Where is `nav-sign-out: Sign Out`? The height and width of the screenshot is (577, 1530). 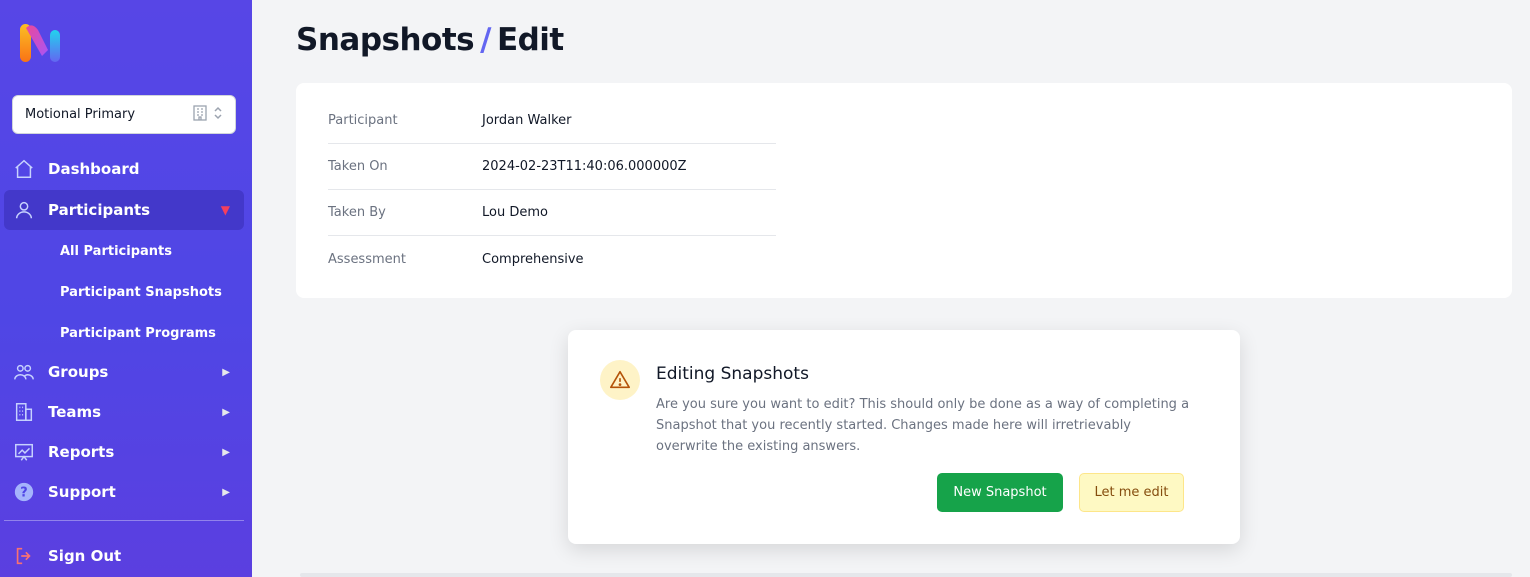
nav-sign-out: Sign Out is located at coordinates (124, 556).